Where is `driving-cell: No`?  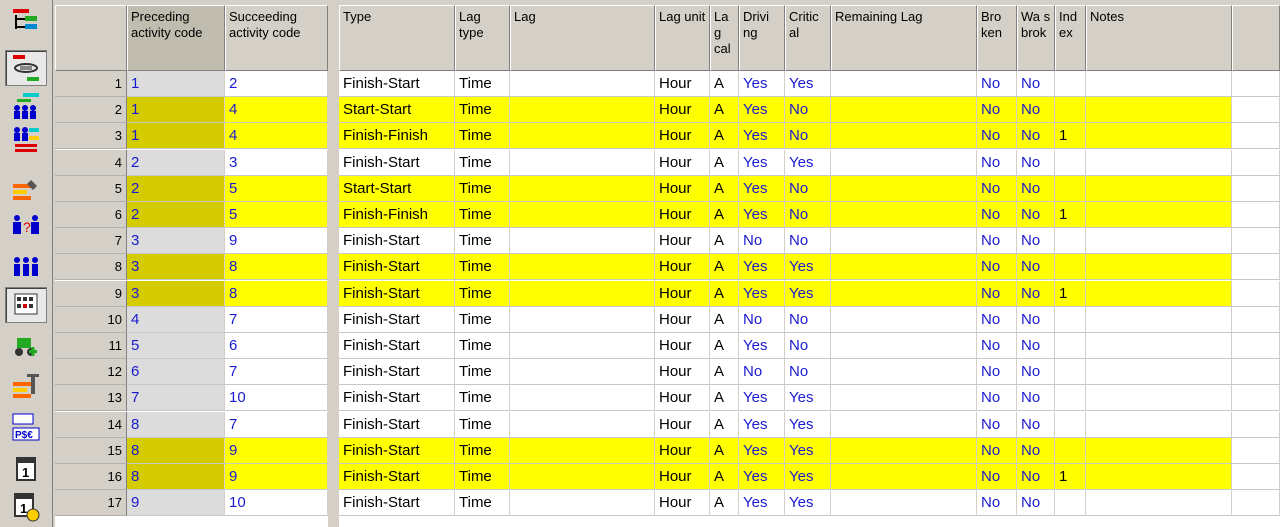 driving-cell: No is located at coordinates (762, 241).